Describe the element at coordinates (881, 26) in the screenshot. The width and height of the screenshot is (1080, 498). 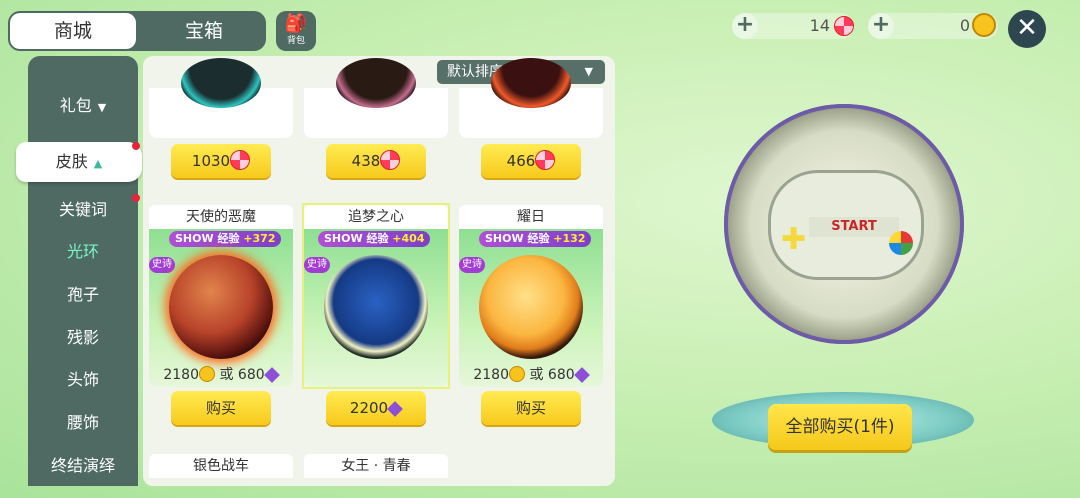
I see `add-coin-button: +` at that location.